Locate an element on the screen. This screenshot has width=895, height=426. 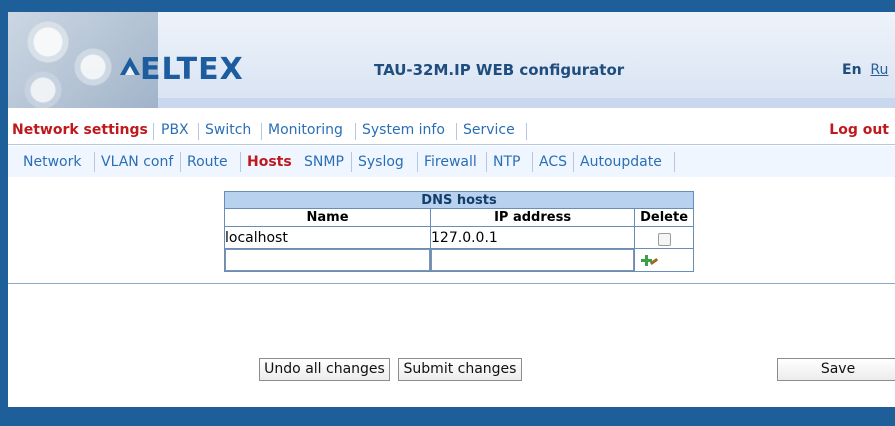
save-button: Save is located at coordinates (836, 369).